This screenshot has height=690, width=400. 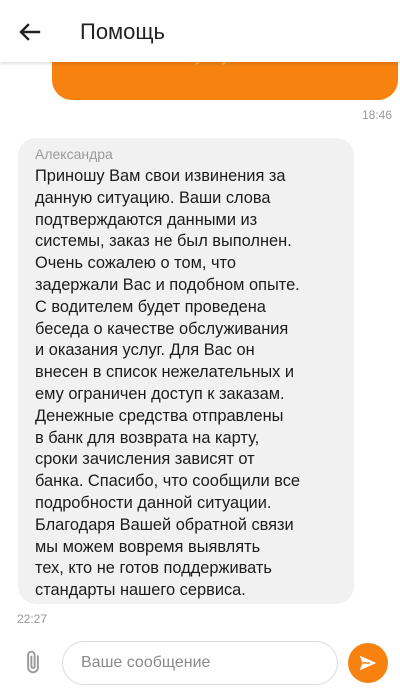 I want to click on attach-button, so click(x=33, y=662).